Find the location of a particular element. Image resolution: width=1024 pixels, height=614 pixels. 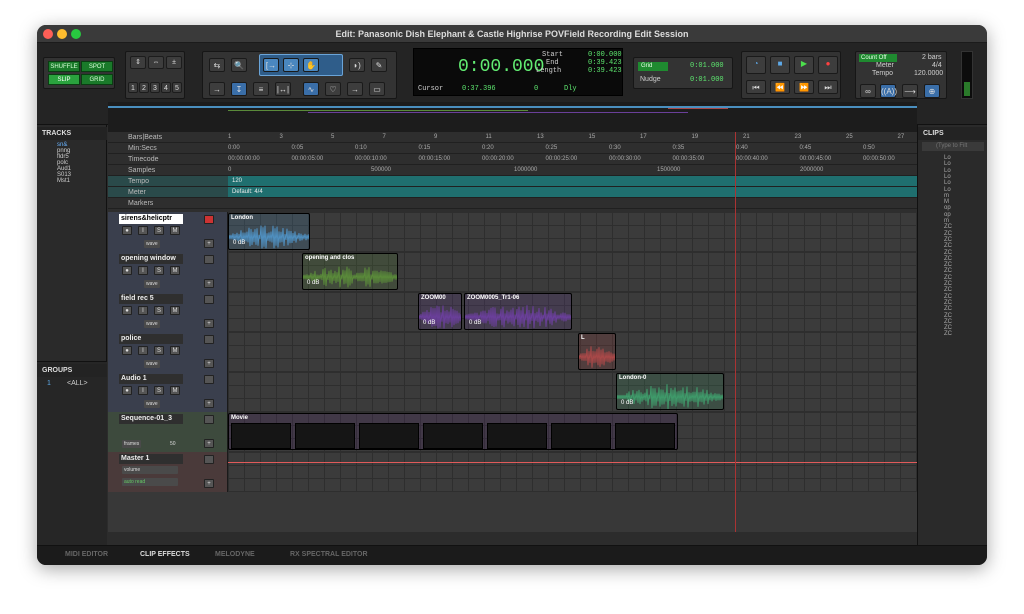

main-counter-value: 0:00.000 is located at coordinates (501, 67).